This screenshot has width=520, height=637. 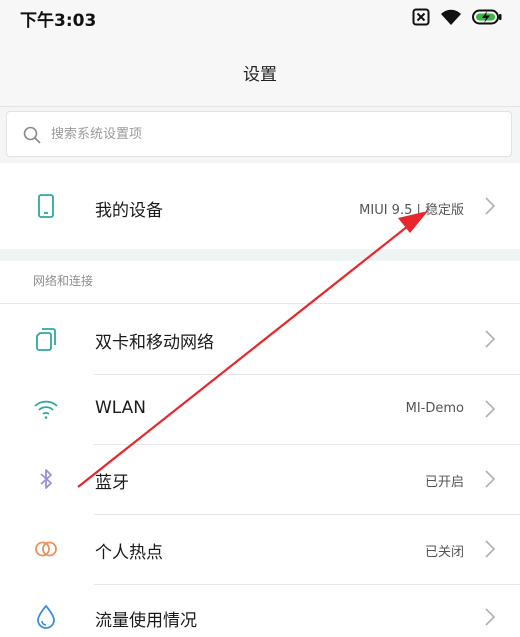 What do you see at coordinates (112, 483) in the screenshot?
I see `bluetooth-label: 蓝牙` at bounding box center [112, 483].